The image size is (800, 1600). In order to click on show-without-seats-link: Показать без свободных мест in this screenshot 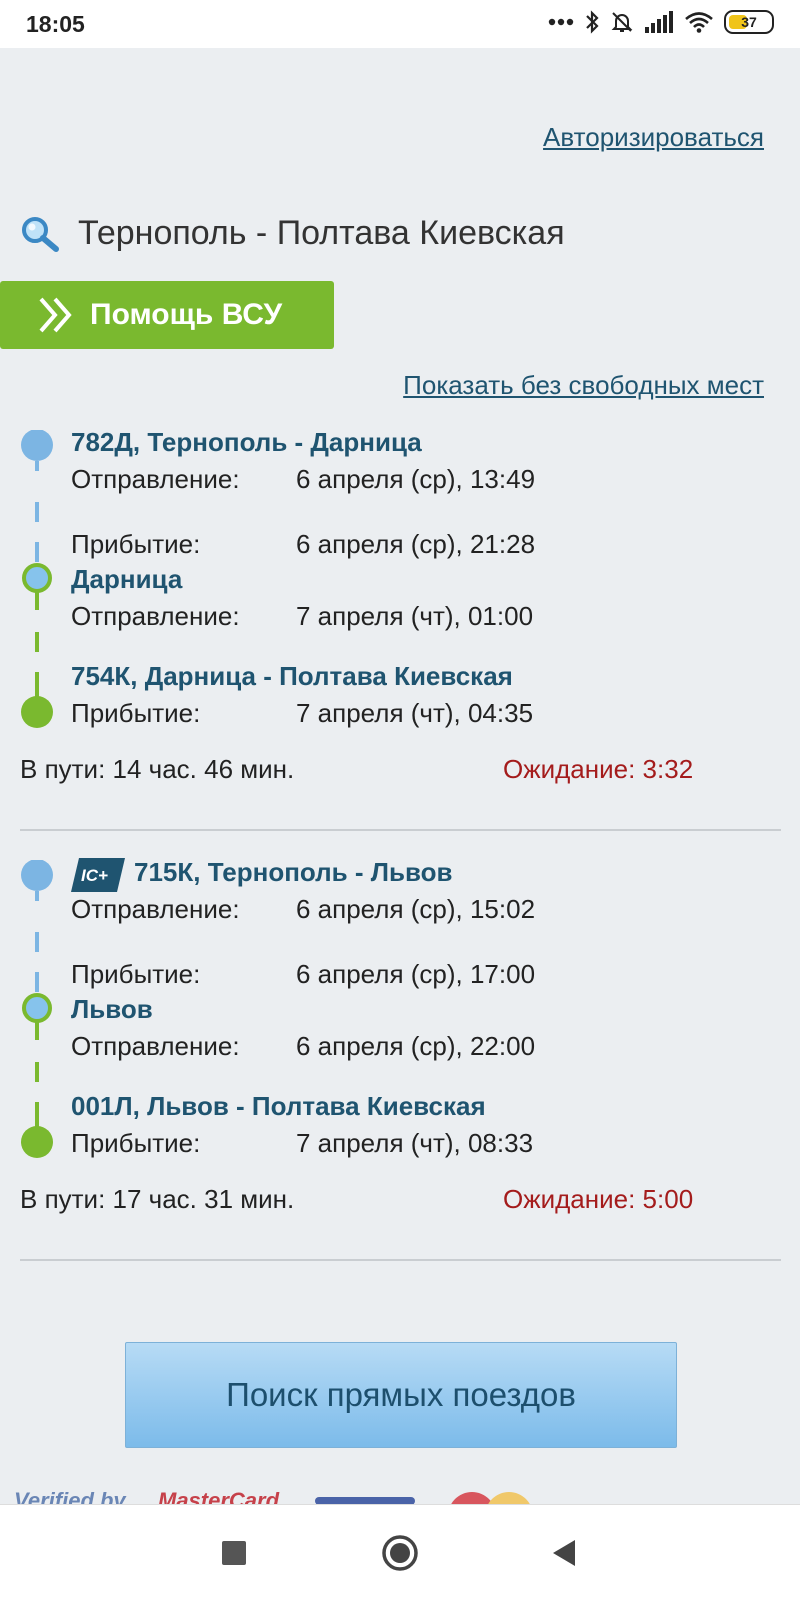, I will do `click(583, 385)`.